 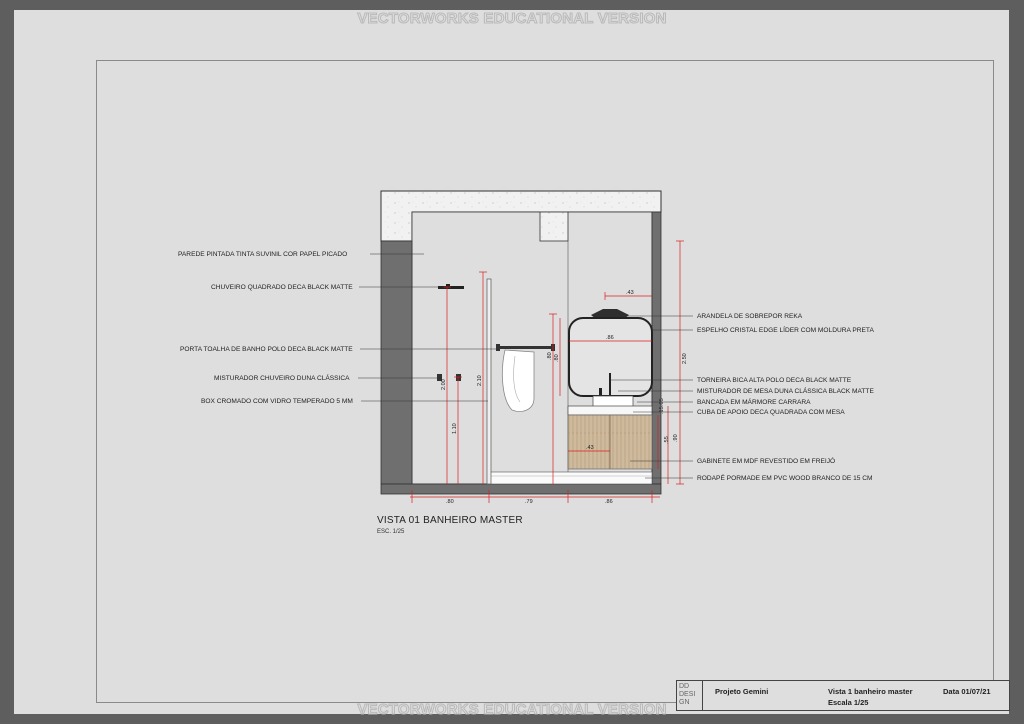 What do you see at coordinates (742, 691) in the screenshot?
I see `project-name: Projeto Gemini` at bounding box center [742, 691].